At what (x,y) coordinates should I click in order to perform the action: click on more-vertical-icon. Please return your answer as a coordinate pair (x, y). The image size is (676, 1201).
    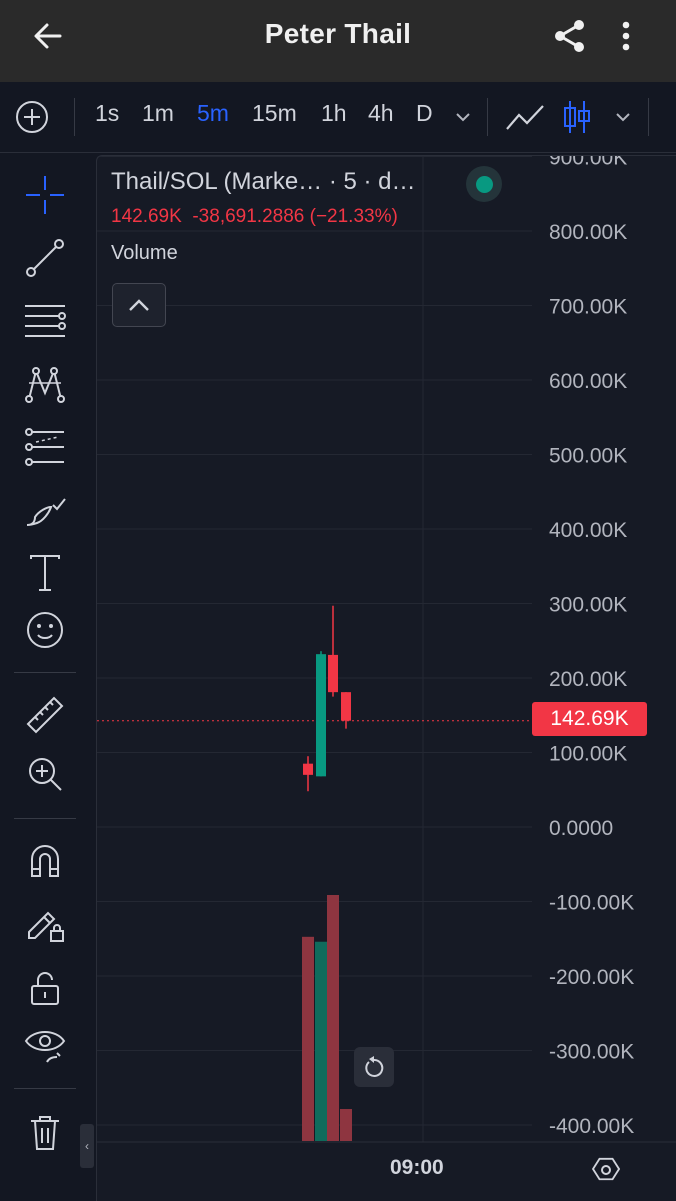
    Looking at the image, I should click on (626, 36).